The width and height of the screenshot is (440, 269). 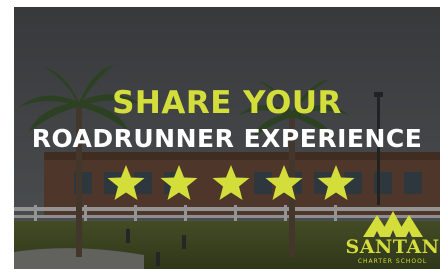 What do you see at coordinates (392, 247) in the screenshot?
I see `logo-name: SANTAN` at bounding box center [392, 247].